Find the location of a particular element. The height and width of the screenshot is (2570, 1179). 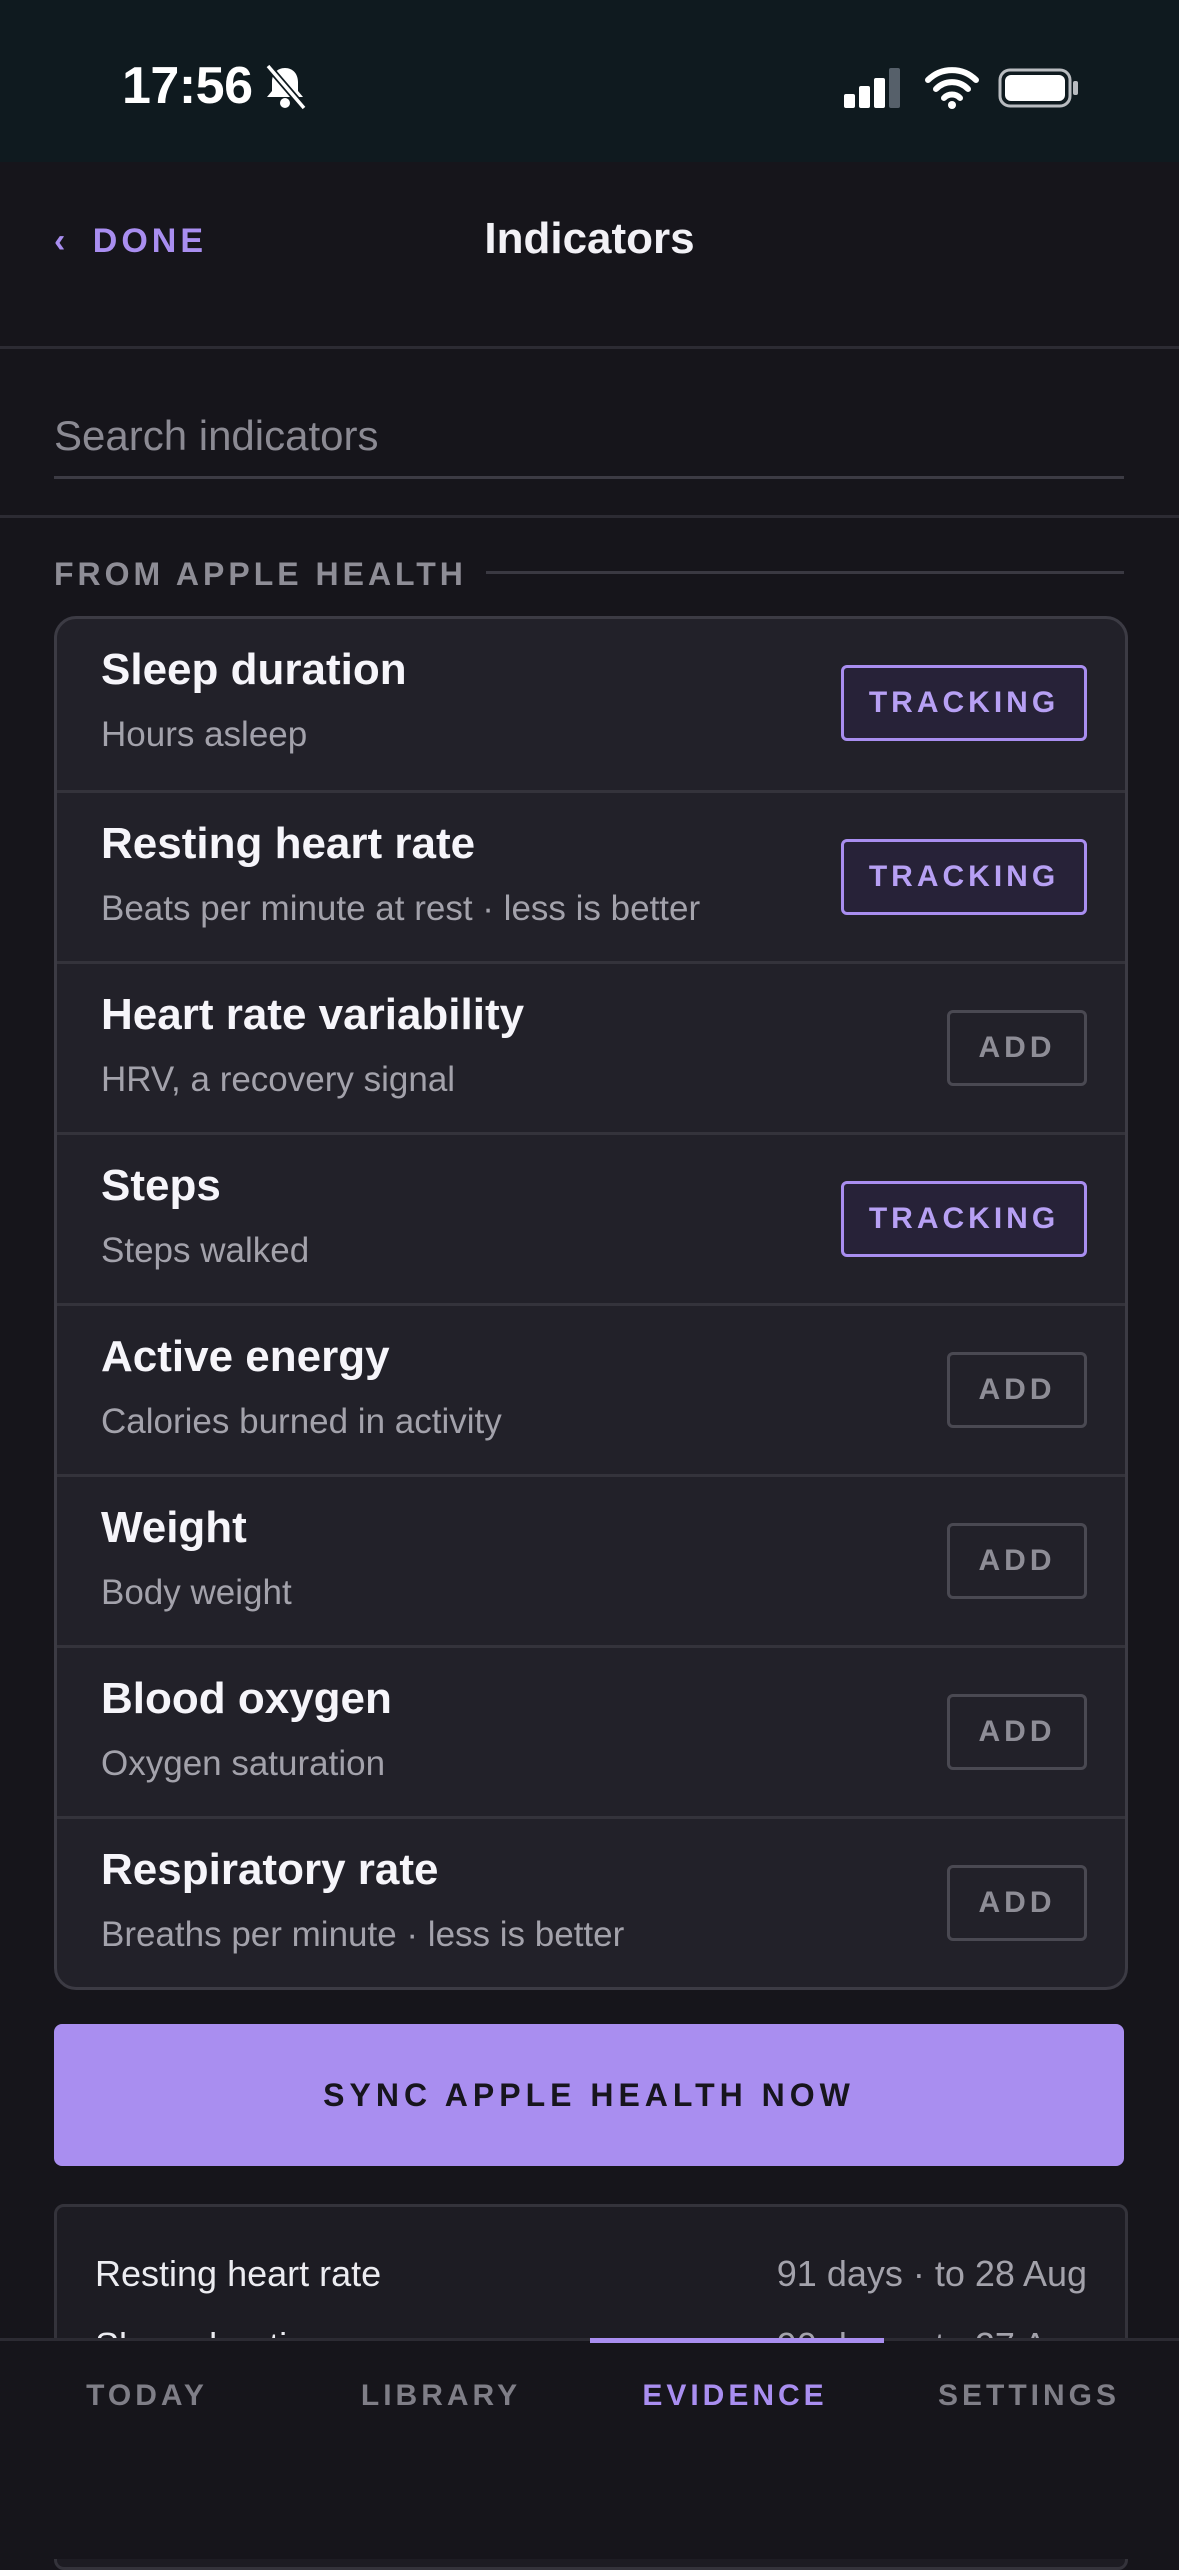

indicator-subtitle: Breaths per minute · less is better is located at coordinates (363, 1934).